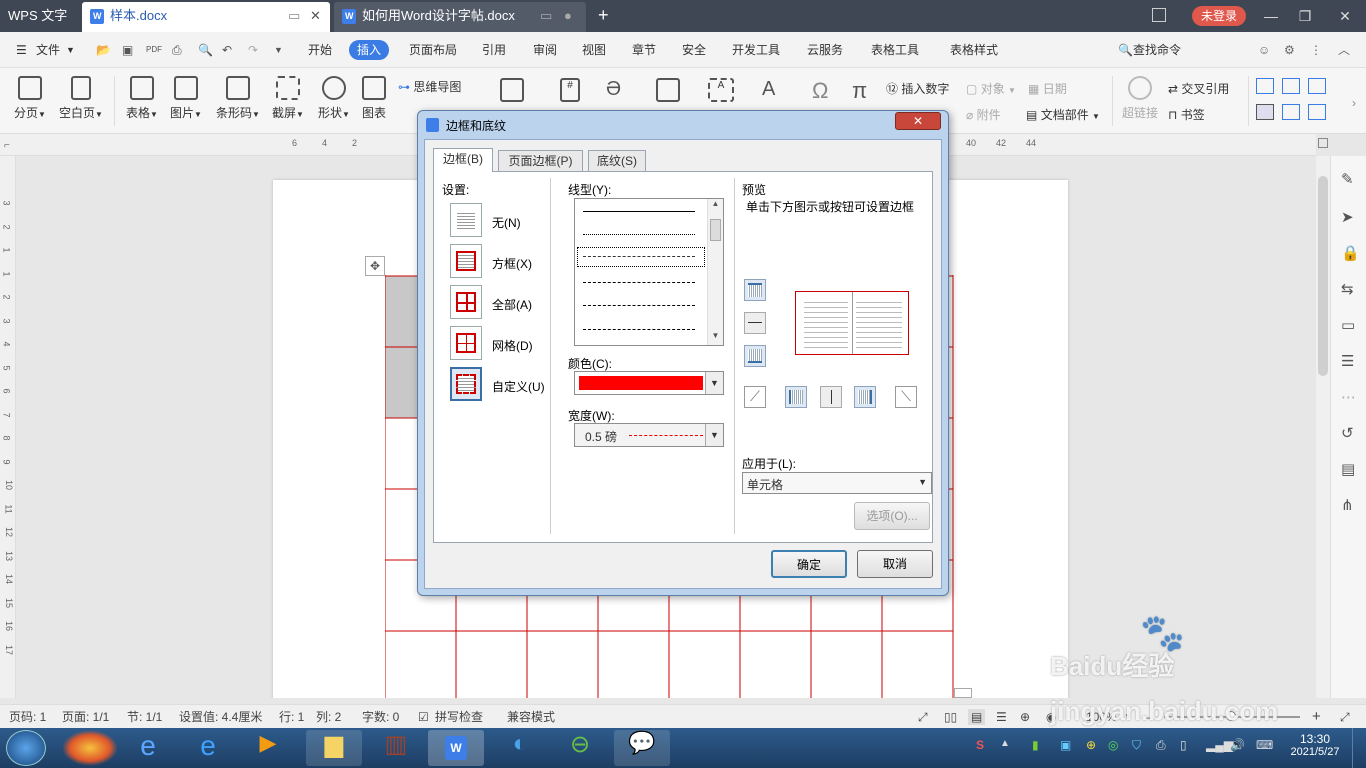  Describe the element at coordinates (918, 121) in the screenshot. I see `dialog-close-button: ✕` at that location.